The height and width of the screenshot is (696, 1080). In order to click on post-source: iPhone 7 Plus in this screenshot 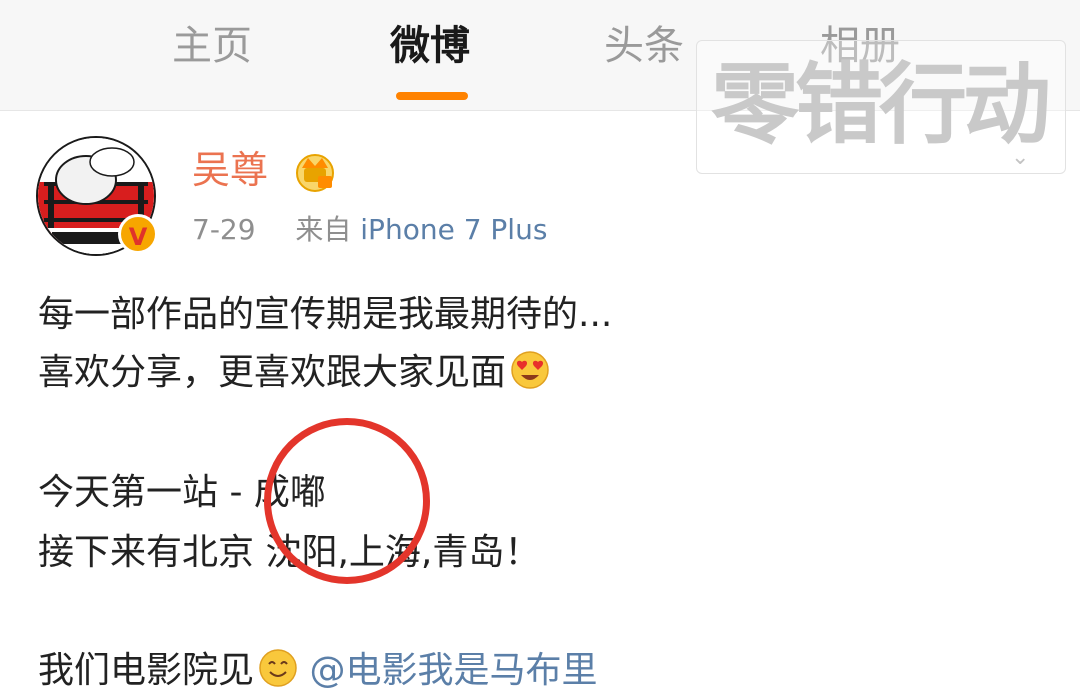, I will do `click(453, 229)`.